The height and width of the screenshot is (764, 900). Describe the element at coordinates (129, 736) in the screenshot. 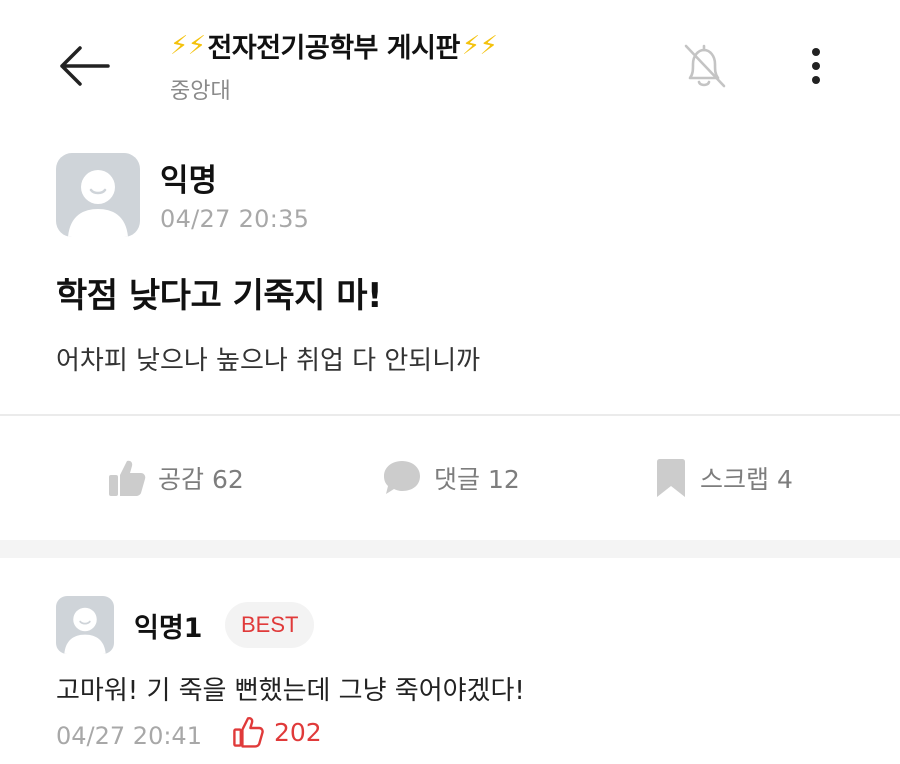

I see `comment-timestamp: 04/27 20:41` at that location.